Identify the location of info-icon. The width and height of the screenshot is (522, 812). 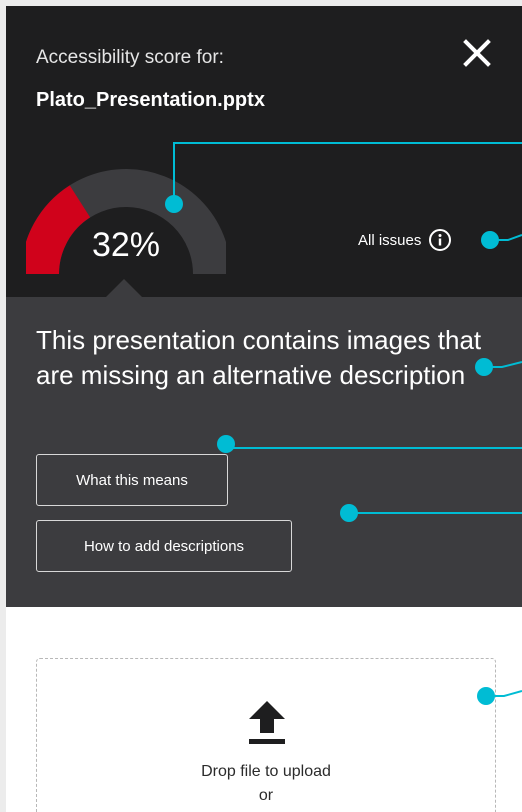
(440, 240).